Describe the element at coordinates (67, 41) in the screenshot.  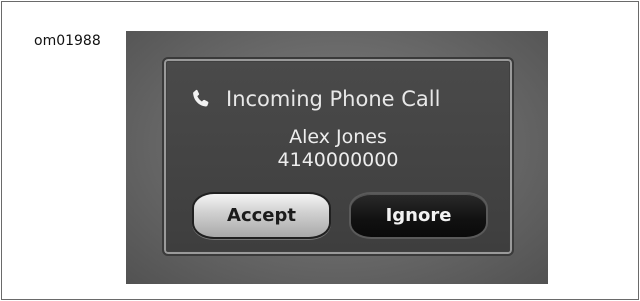
I see `figure-id-label: om01988` at that location.